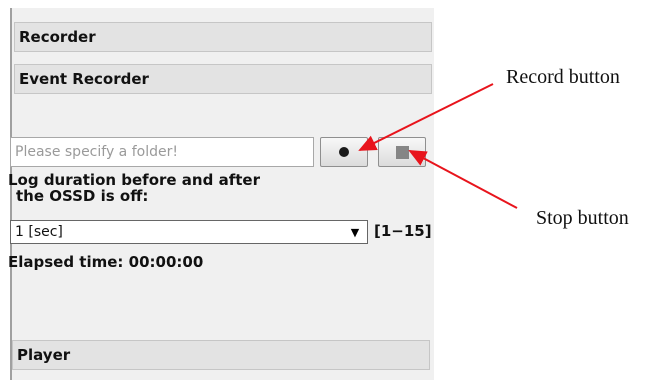 The width and height of the screenshot is (666, 383). Describe the element at coordinates (563, 77) in the screenshot. I see `record-button-annotation: Record button` at that location.